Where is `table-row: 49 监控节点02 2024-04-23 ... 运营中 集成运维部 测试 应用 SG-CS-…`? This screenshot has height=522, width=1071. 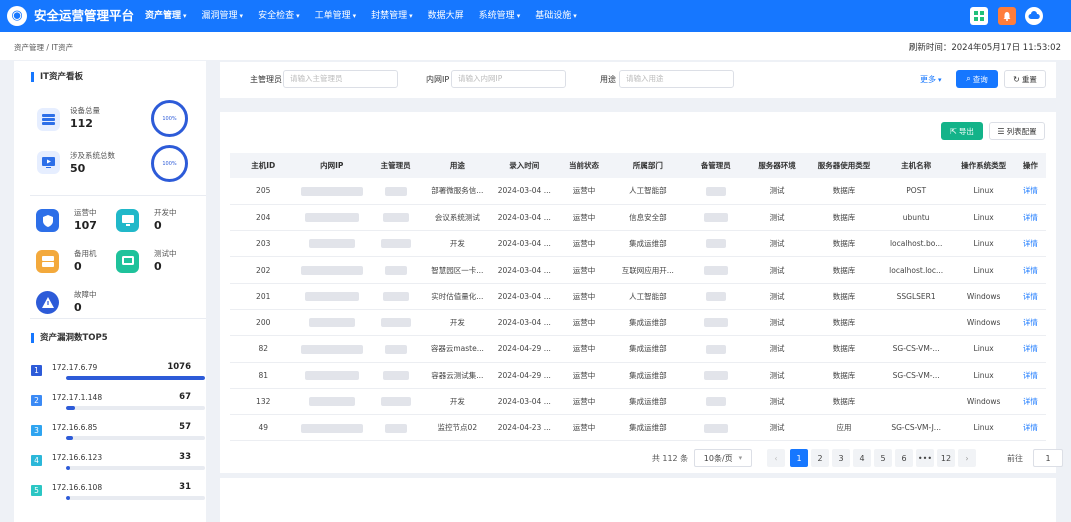
table-row: 49 监控节点02 2024-04-23 ... 运营中 集成运维部 测试 应用 SG-CS-… is located at coordinates (638, 428).